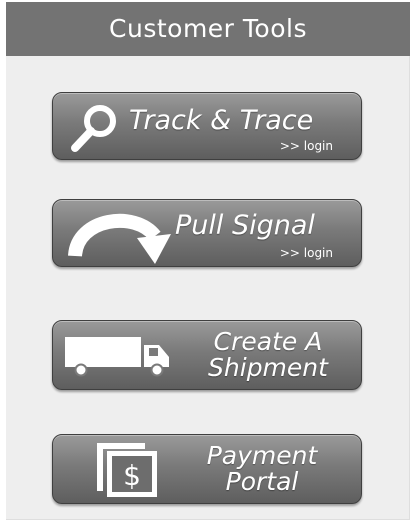 Image resolution: width=416 pixels, height=523 pixels. I want to click on create-shipment-button: Create A Shipment, so click(207, 355).